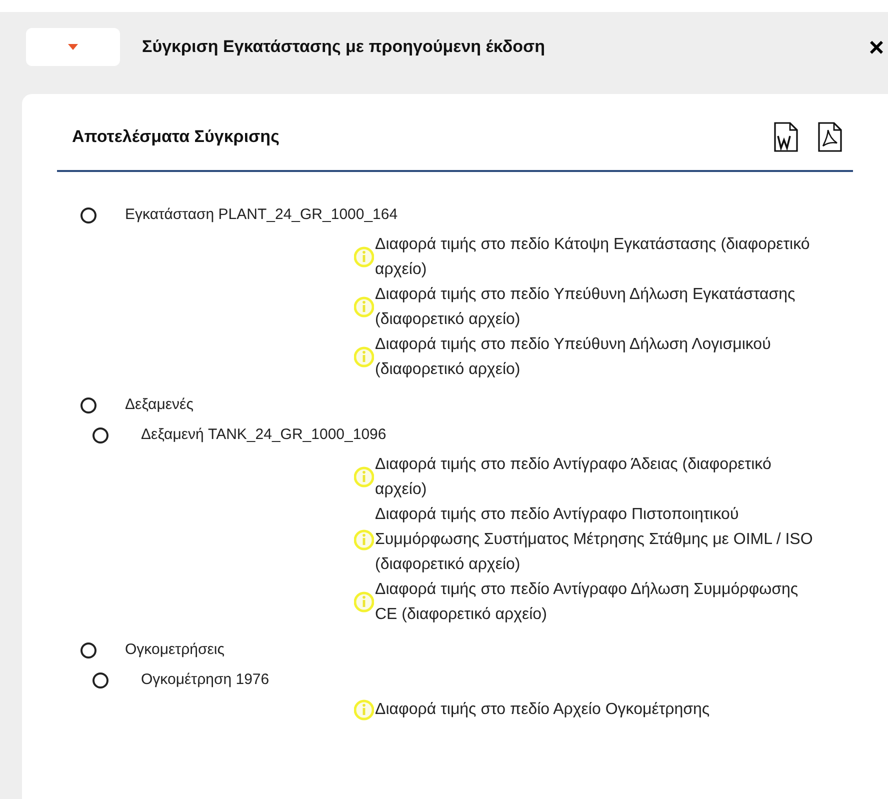 The width and height of the screenshot is (888, 799). Describe the element at coordinates (174, 650) in the screenshot. I see `tree-item-label: Ογκομετρήσεις` at that location.